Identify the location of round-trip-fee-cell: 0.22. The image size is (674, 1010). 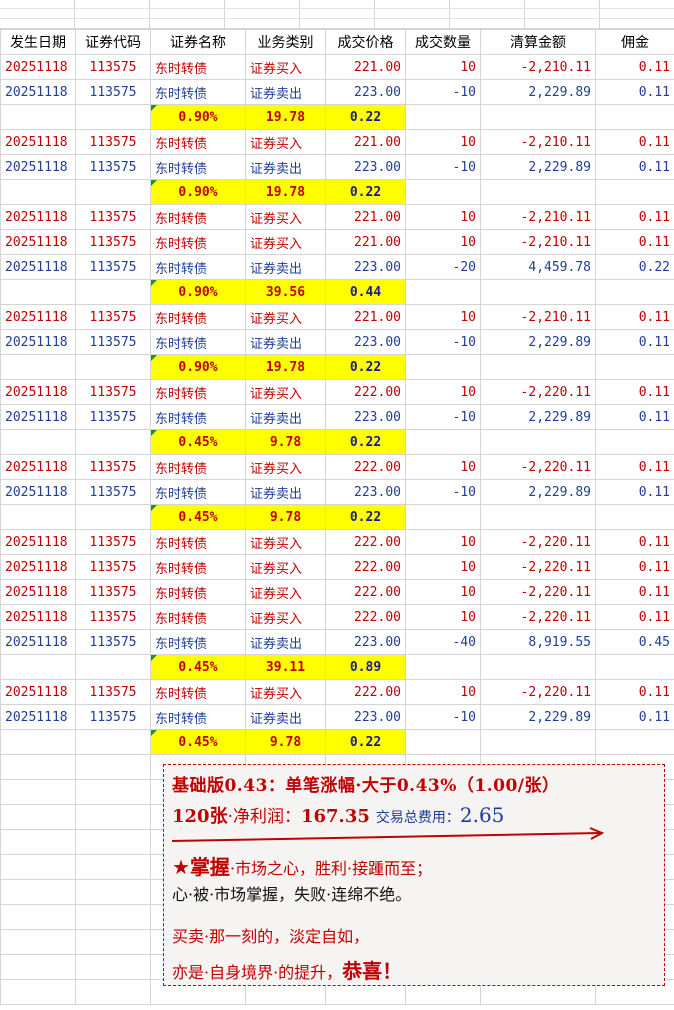
(365, 517).